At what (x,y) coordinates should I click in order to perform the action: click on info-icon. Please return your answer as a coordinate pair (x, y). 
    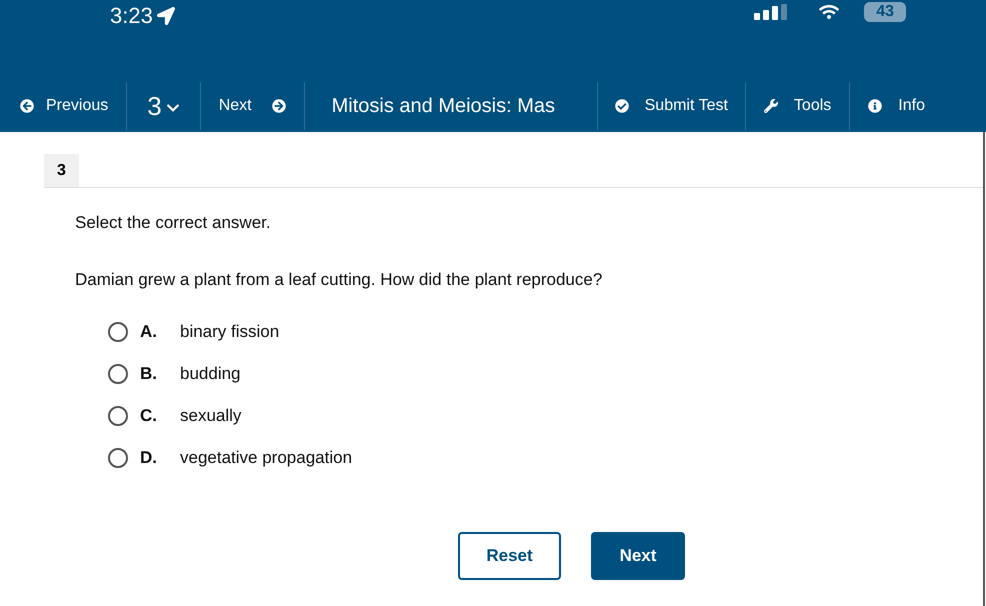
    Looking at the image, I should click on (875, 106).